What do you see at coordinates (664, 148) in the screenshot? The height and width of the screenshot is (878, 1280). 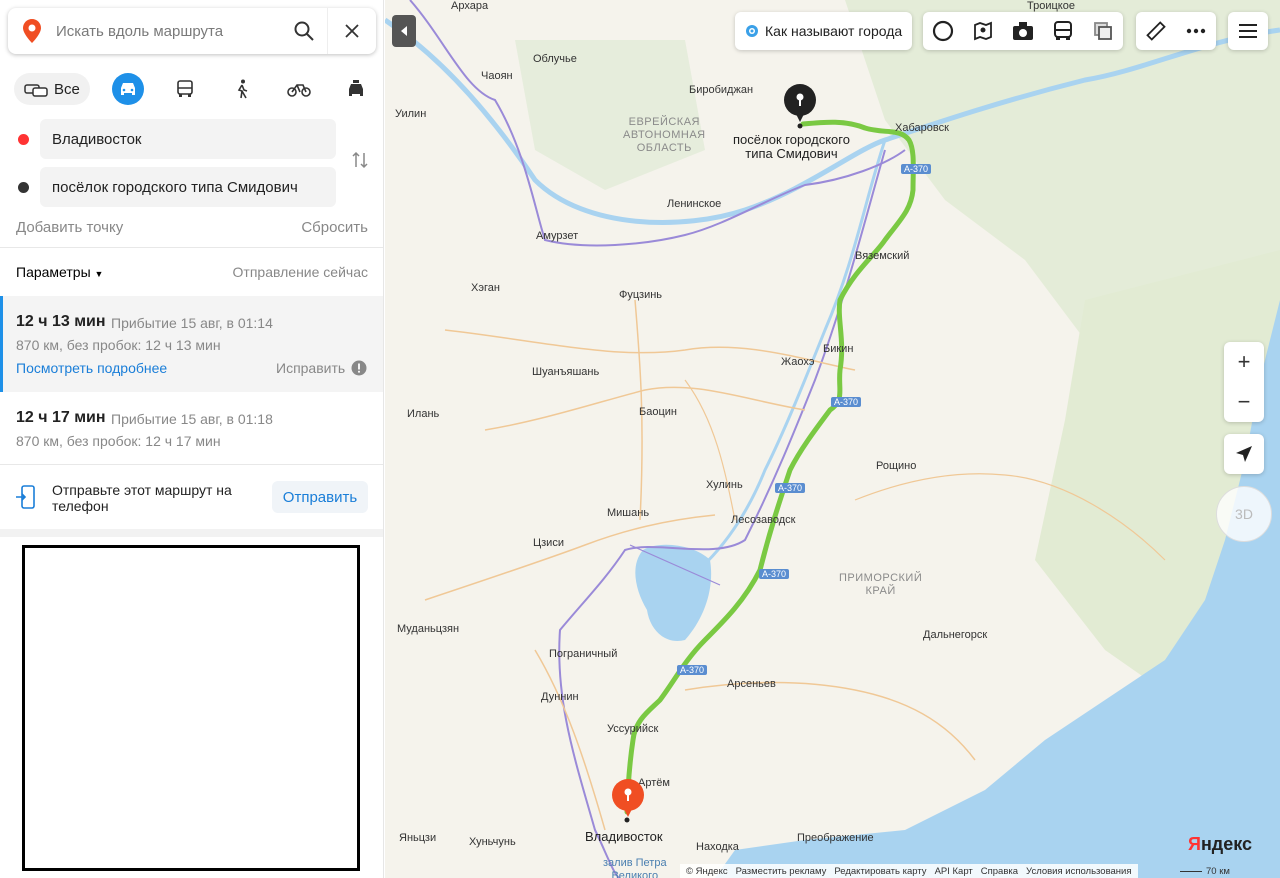 I see `region-label-line: ОБЛАСТЬ` at bounding box center [664, 148].